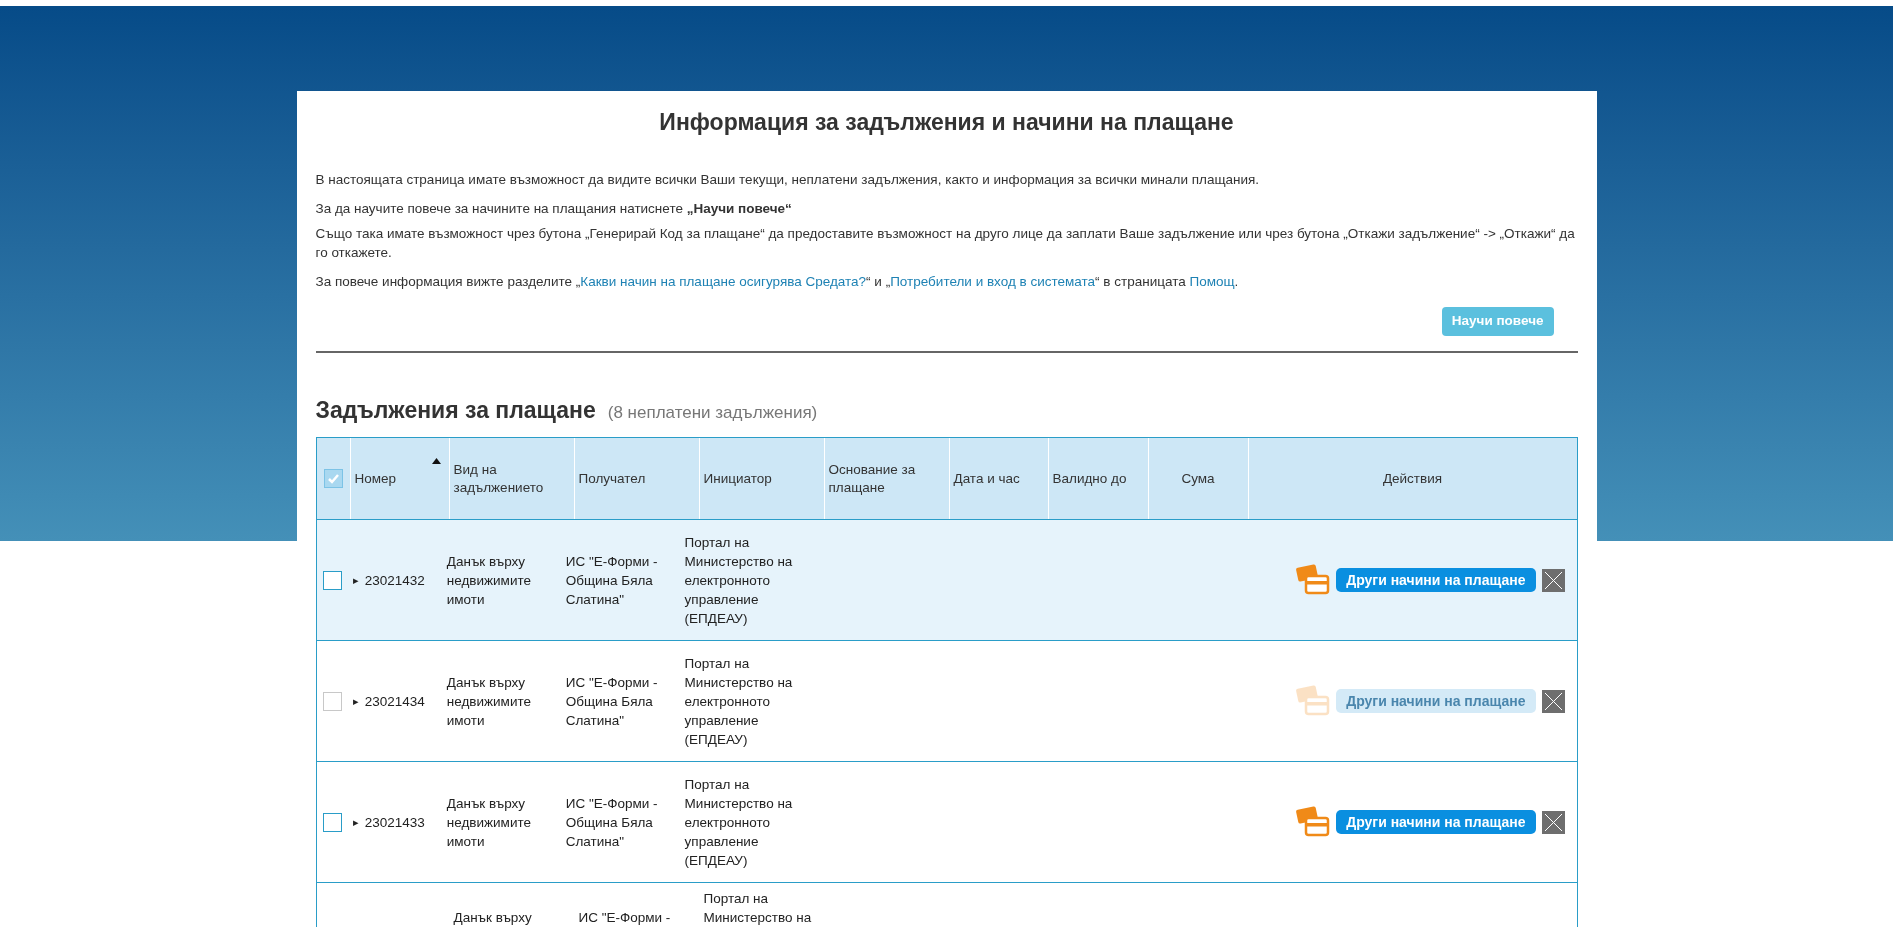 The height and width of the screenshot is (927, 1893). I want to click on table-cell-text: 23021434, so click(394, 701).